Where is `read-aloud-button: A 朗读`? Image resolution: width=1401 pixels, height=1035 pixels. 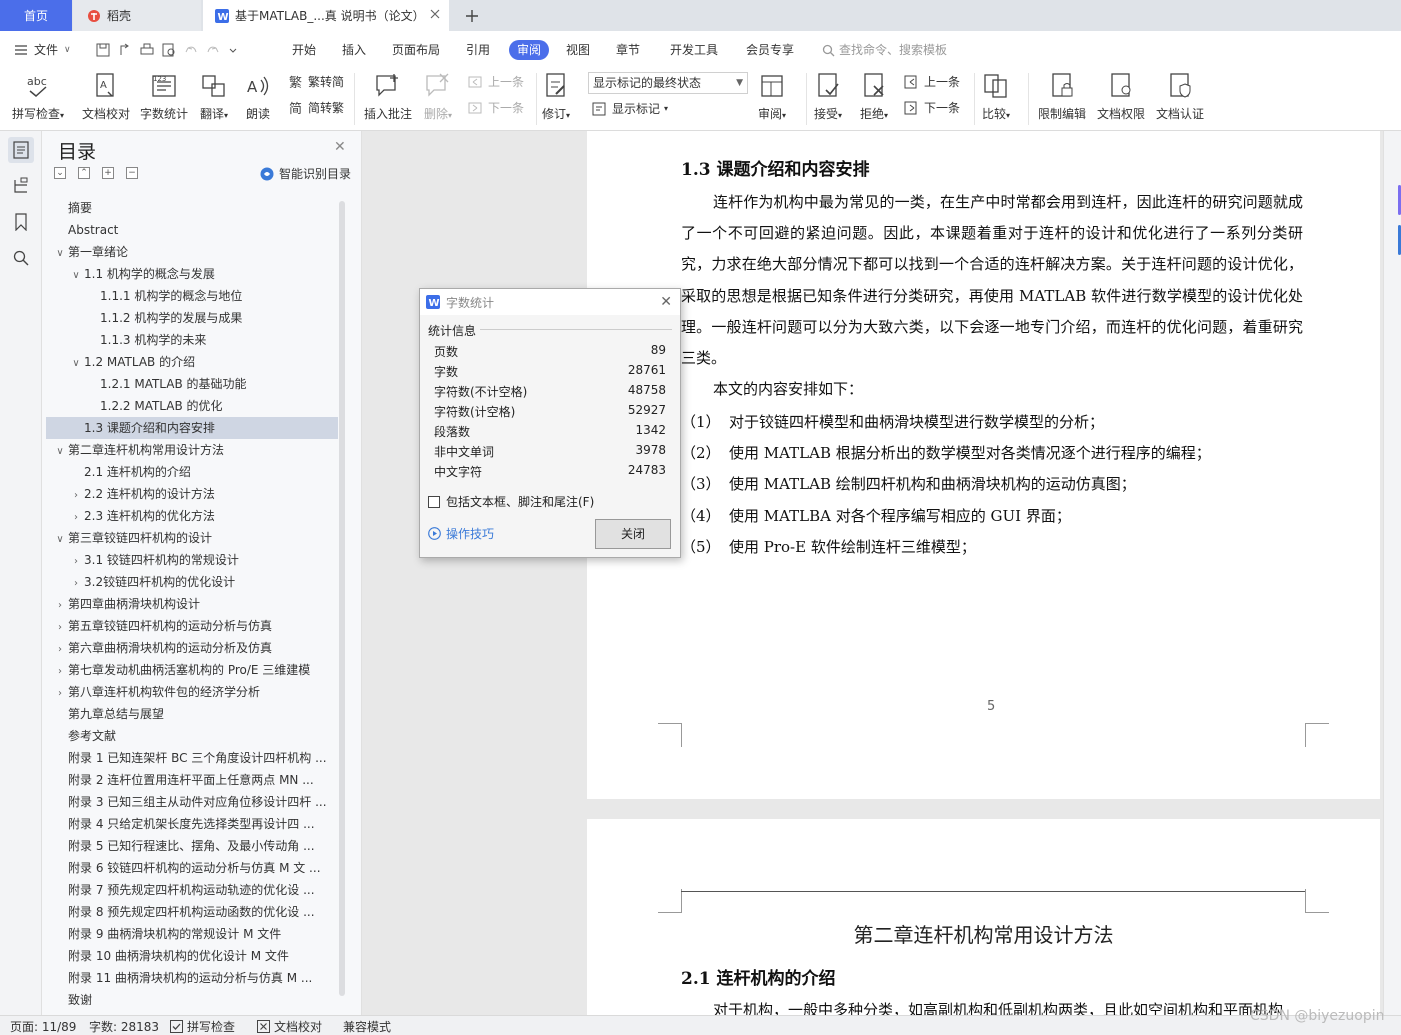 read-aloud-button: A 朗读 is located at coordinates (258, 96).